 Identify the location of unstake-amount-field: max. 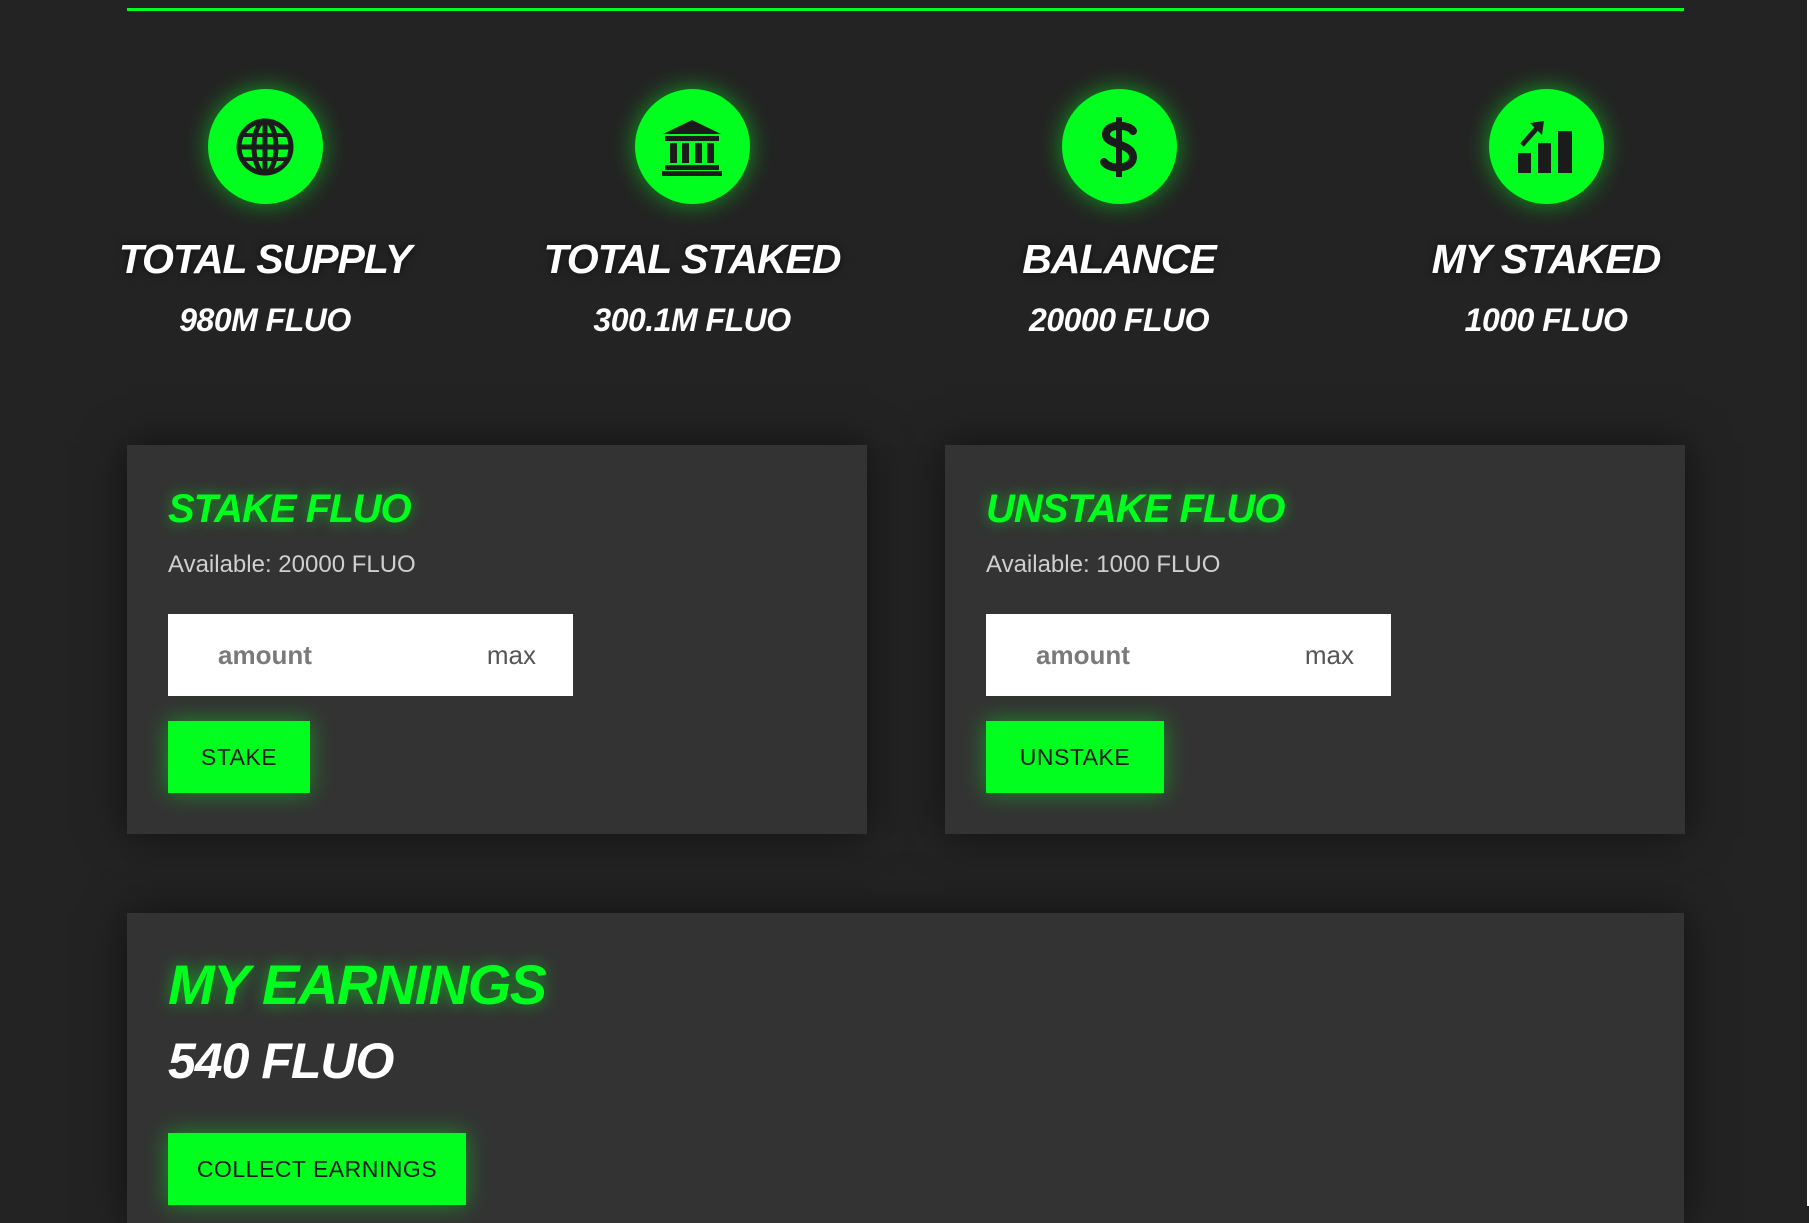
(1188, 655).